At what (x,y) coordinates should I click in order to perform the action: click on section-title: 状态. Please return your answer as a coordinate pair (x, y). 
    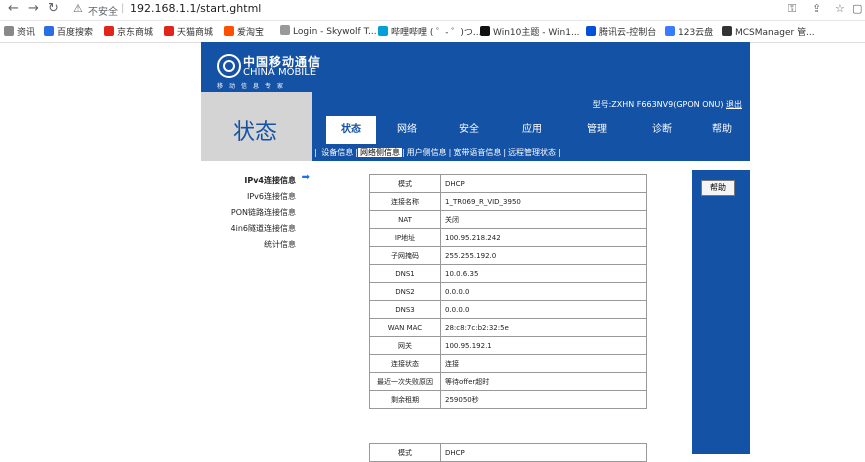
    Looking at the image, I should click on (255, 132).